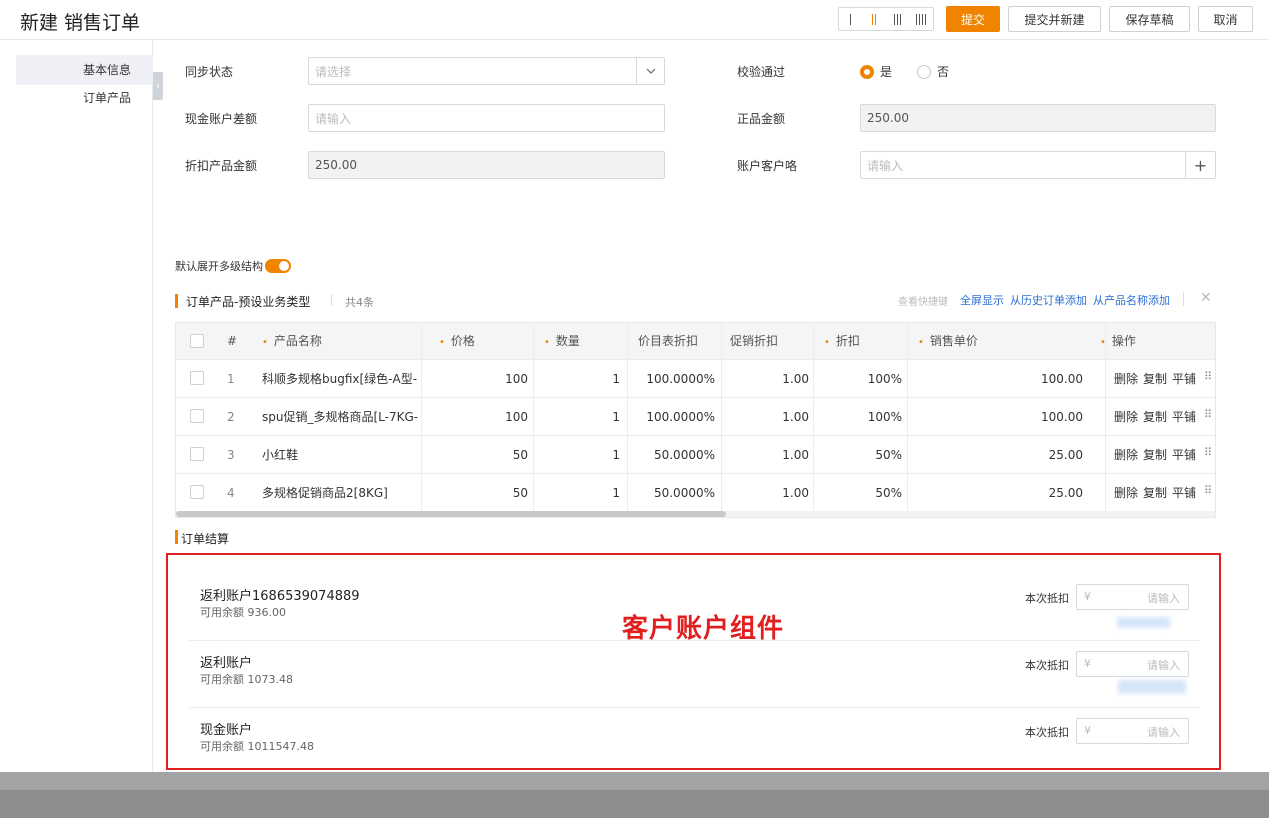  What do you see at coordinates (1038, 118) in the screenshot?
I see `genuine-amount-field: 250.00` at bounding box center [1038, 118].